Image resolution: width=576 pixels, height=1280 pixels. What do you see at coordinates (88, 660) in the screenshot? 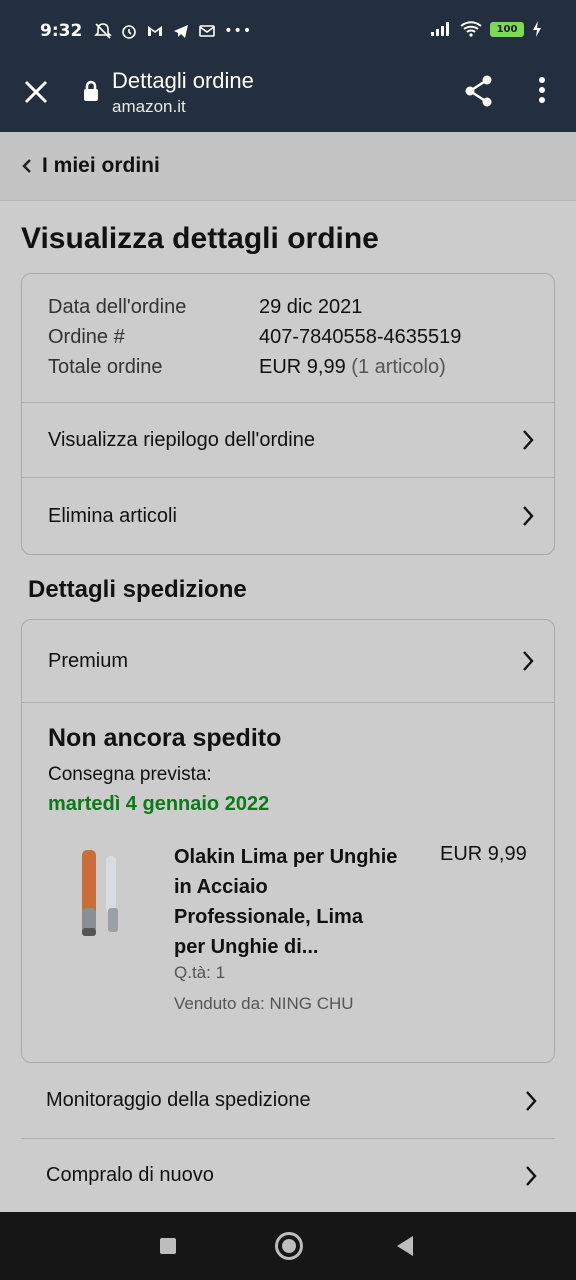
I see `shipping-speed-label: Premium` at bounding box center [88, 660].